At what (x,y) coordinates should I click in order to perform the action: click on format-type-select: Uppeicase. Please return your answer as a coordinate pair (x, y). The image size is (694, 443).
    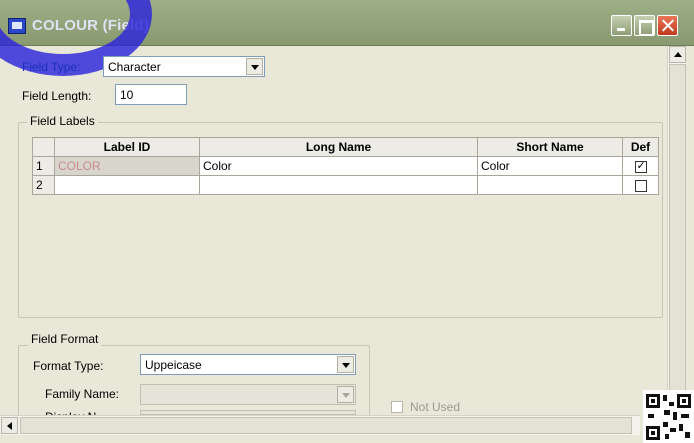
    Looking at the image, I should click on (248, 364).